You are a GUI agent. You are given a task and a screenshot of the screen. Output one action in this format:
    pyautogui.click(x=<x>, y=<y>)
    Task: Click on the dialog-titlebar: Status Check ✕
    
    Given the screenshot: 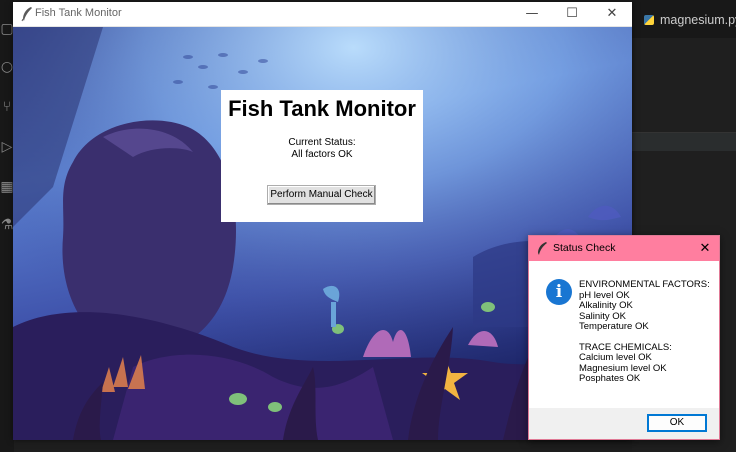 What is the action you would take?
    pyautogui.click(x=624, y=248)
    